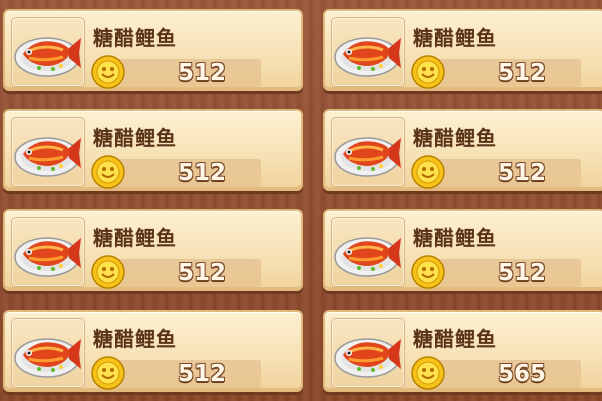  I want to click on item-price: 565, so click(521, 374).